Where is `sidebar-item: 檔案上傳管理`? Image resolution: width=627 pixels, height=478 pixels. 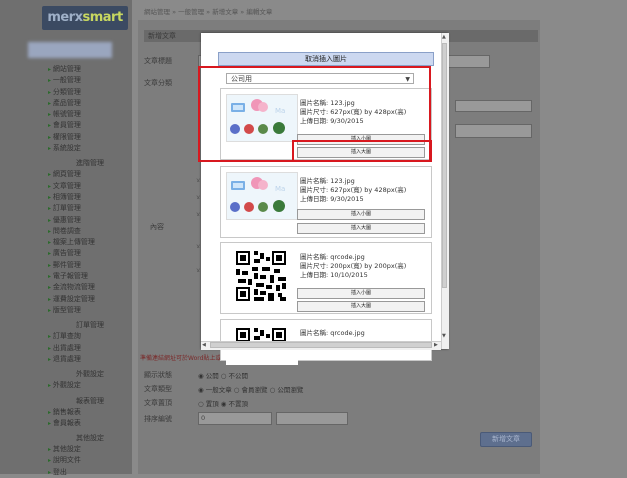
sidebar-item: 檔案上傳管理 is located at coordinates (90, 242).